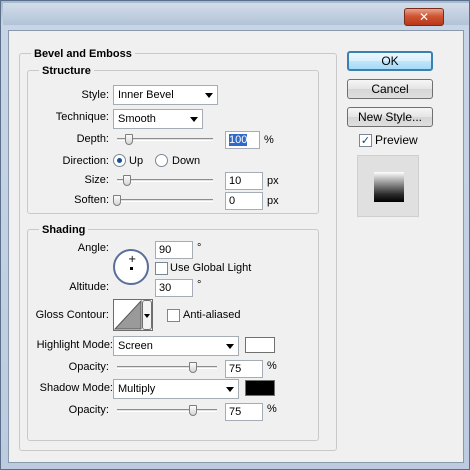 The height and width of the screenshot is (470, 470). What do you see at coordinates (199, 248) in the screenshot?
I see `angle-unit: °` at bounding box center [199, 248].